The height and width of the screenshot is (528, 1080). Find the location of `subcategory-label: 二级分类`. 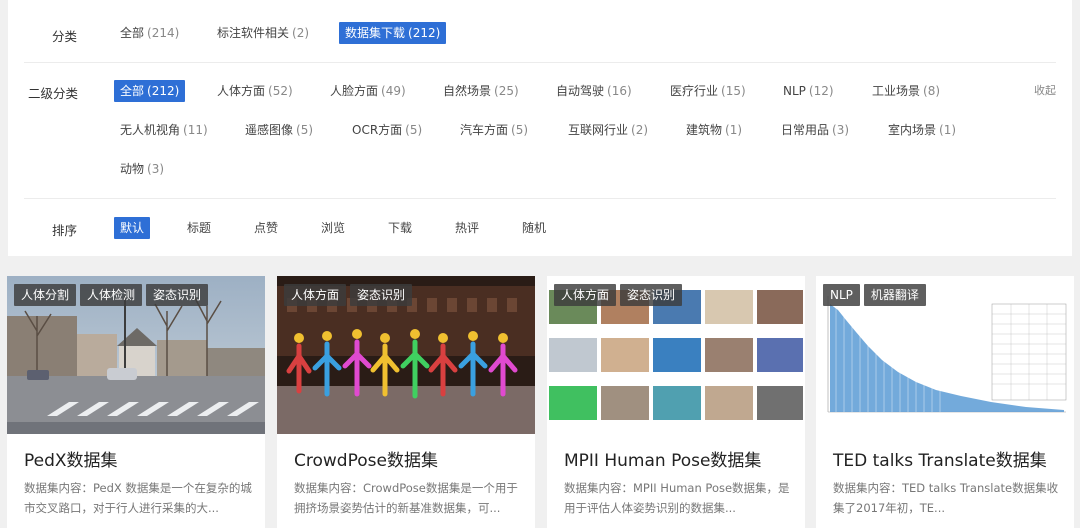

subcategory-label: 二级分类 is located at coordinates (53, 93).